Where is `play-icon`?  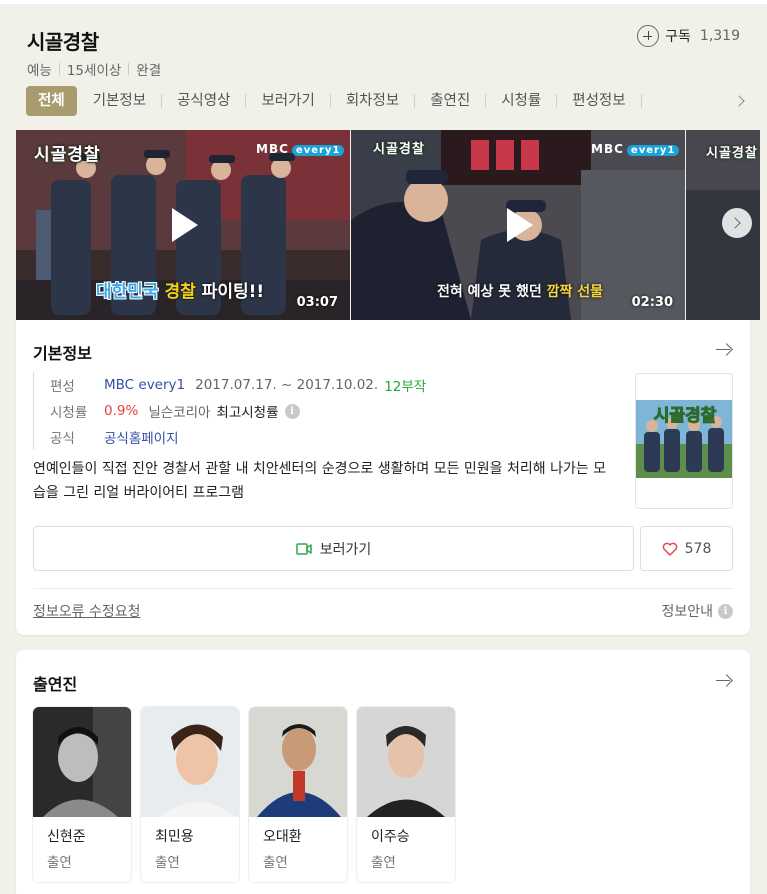
play-icon is located at coordinates (520, 225).